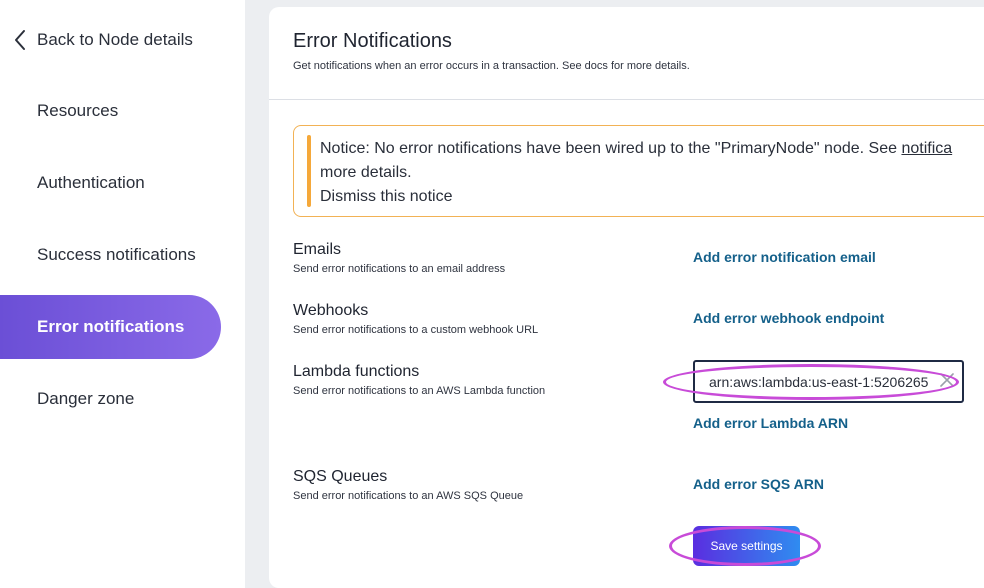 Image resolution: width=984 pixels, height=588 pixels. What do you see at coordinates (86, 398) in the screenshot?
I see `sidebar-item-label: Danger zone` at bounding box center [86, 398].